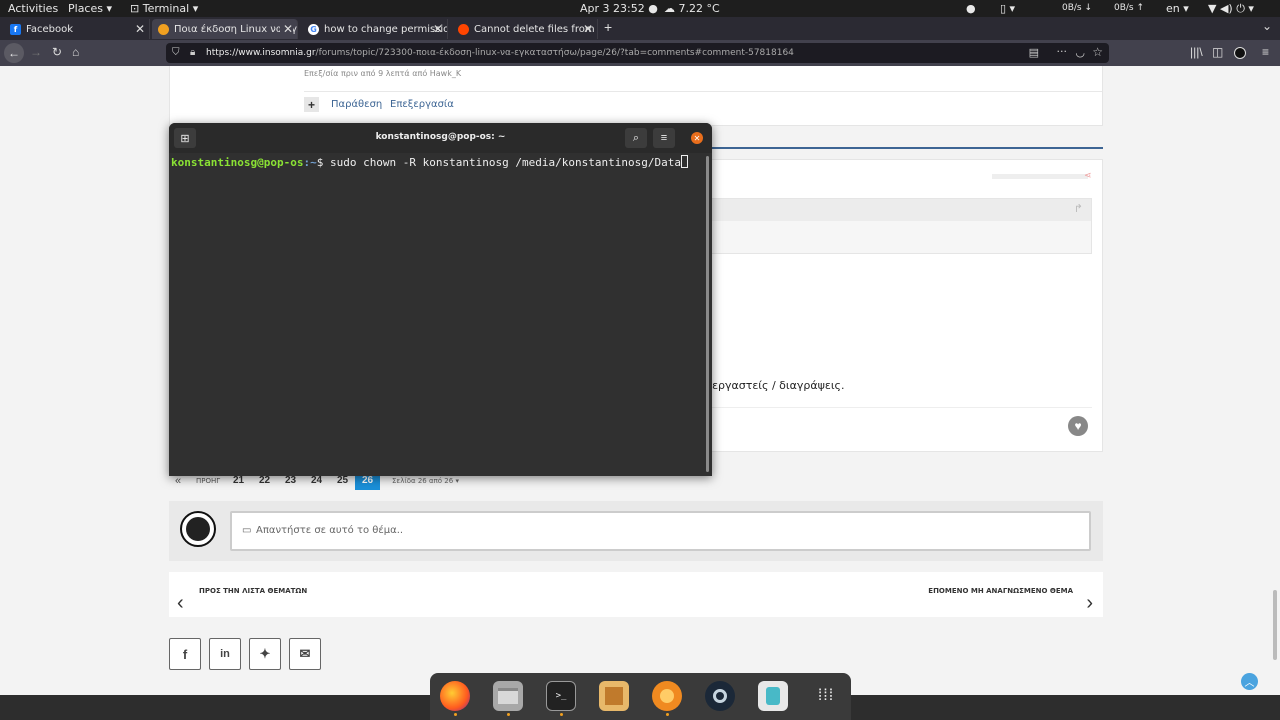  What do you see at coordinates (1000, 591) in the screenshot?
I see `next-unread-link: ΕΠΟΜΕΝΟ ΜΗ ΑΝΑΓΝΩΣΜΕΝΟ ΘΕΜΑ` at bounding box center [1000, 591].